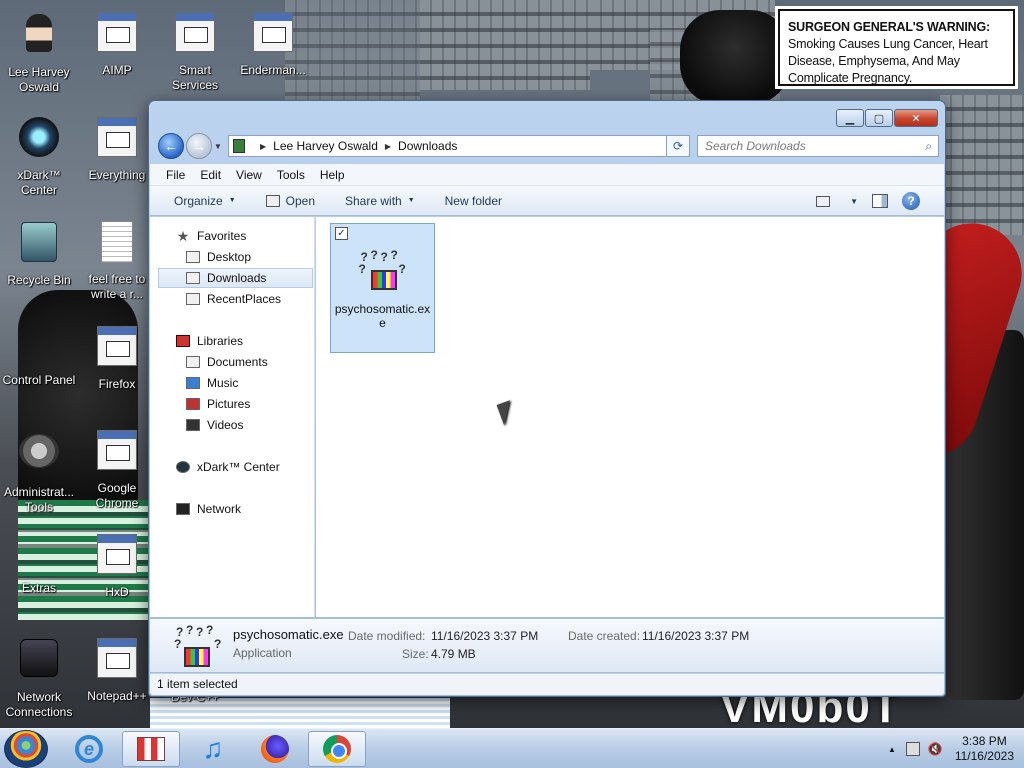 The image size is (1024, 768). What do you see at coordinates (911, 201) in the screenshot?
I see `help-icon: ?` at bounding box center [911, 201].